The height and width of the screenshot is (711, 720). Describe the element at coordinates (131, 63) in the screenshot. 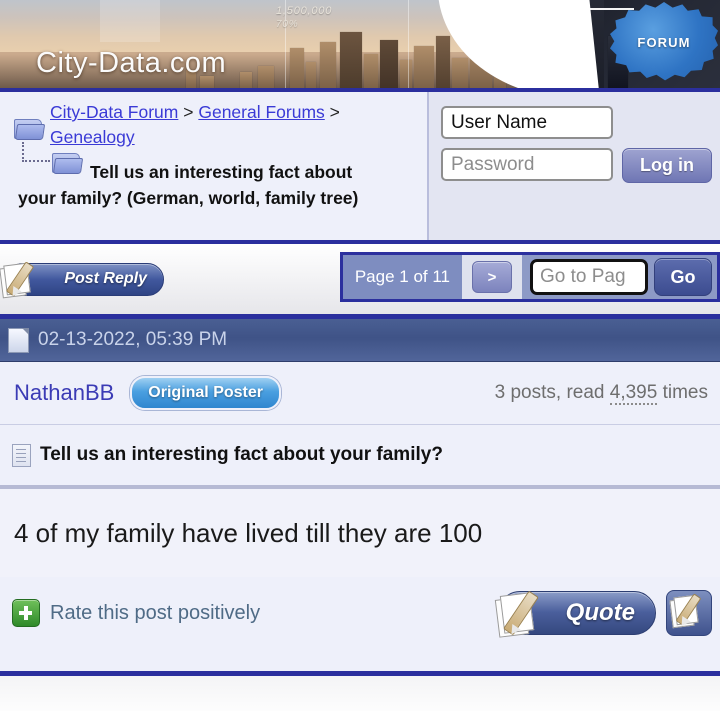

I see `site-name: City-Data.com` at that location.